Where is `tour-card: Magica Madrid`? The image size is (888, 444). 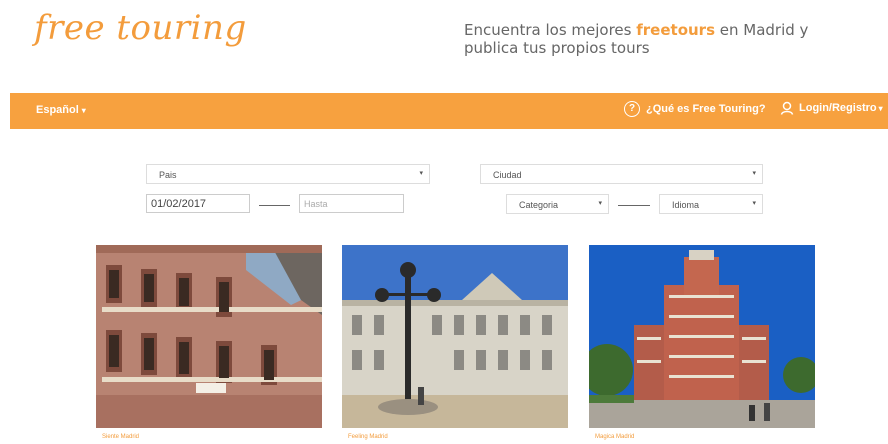
tour-card: Magica Madrid is located at coordinates (702, 344).